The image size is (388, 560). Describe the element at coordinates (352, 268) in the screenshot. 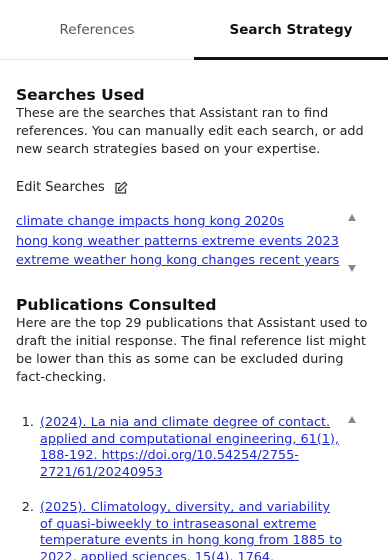

I see `scroll-down-arrow-icon` at that location.